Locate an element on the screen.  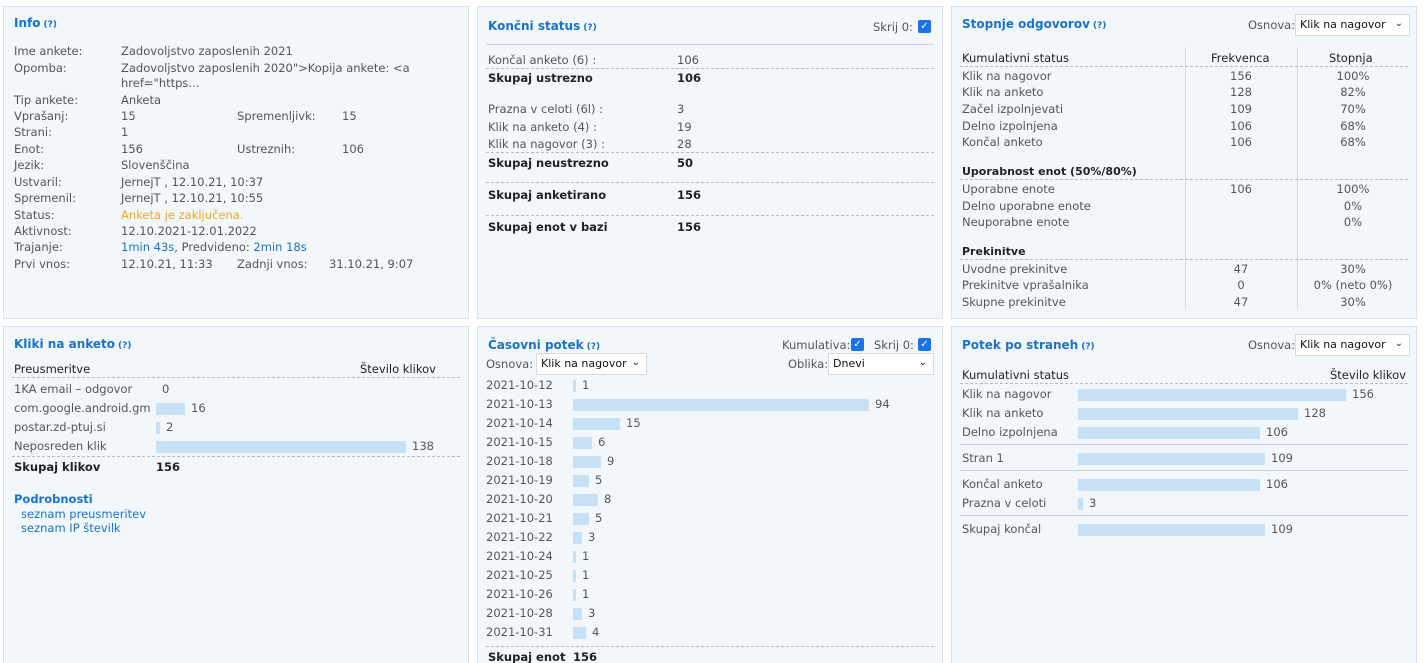
koncni-row-label: Klik na anketo (4) : is located at coordinates (542, 127).